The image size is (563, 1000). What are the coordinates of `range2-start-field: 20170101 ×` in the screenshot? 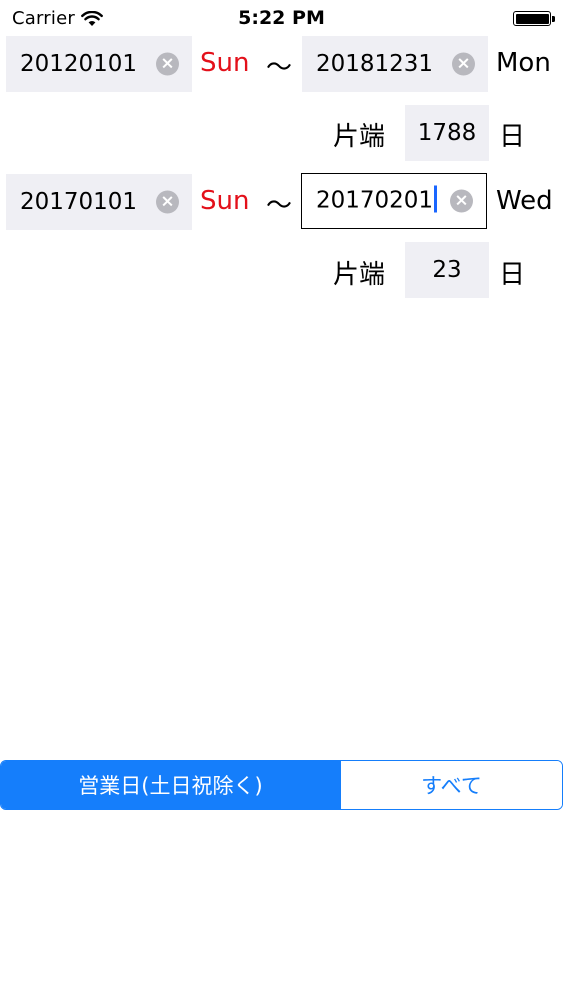 It's located at (99, 202).